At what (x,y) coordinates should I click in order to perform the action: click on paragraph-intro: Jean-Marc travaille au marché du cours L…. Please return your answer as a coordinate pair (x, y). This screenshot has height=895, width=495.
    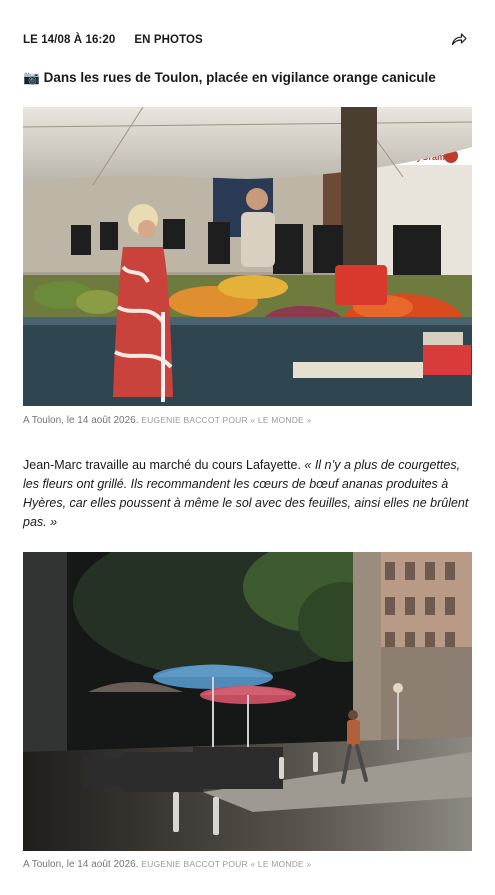
    Looking at the image, I should click on (164, 465).